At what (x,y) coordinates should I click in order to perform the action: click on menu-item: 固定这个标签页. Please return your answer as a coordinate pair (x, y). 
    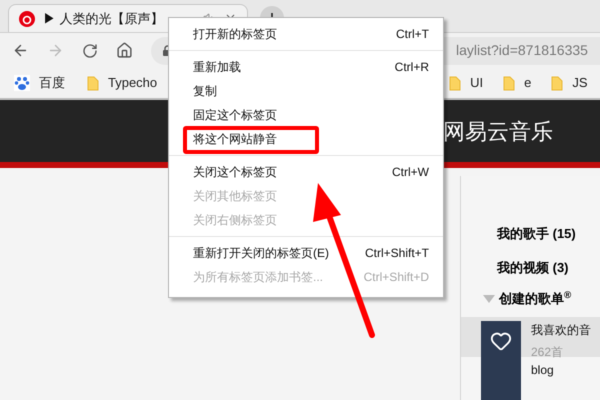
    Looking at the image, I should click on (306, 115).